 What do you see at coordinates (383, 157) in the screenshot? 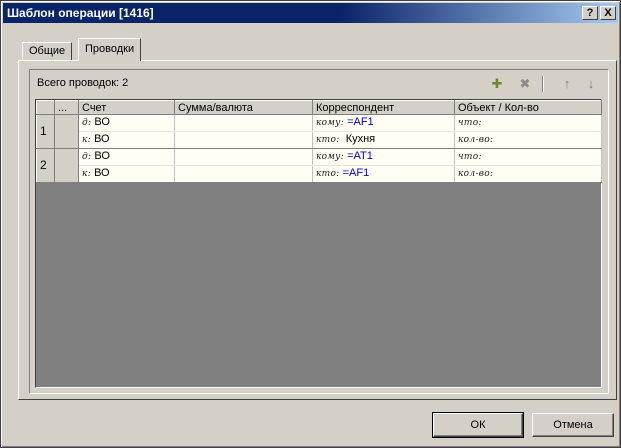
I see `correspondent-cell: кому: =AT1` at bounding box center [383, 157].